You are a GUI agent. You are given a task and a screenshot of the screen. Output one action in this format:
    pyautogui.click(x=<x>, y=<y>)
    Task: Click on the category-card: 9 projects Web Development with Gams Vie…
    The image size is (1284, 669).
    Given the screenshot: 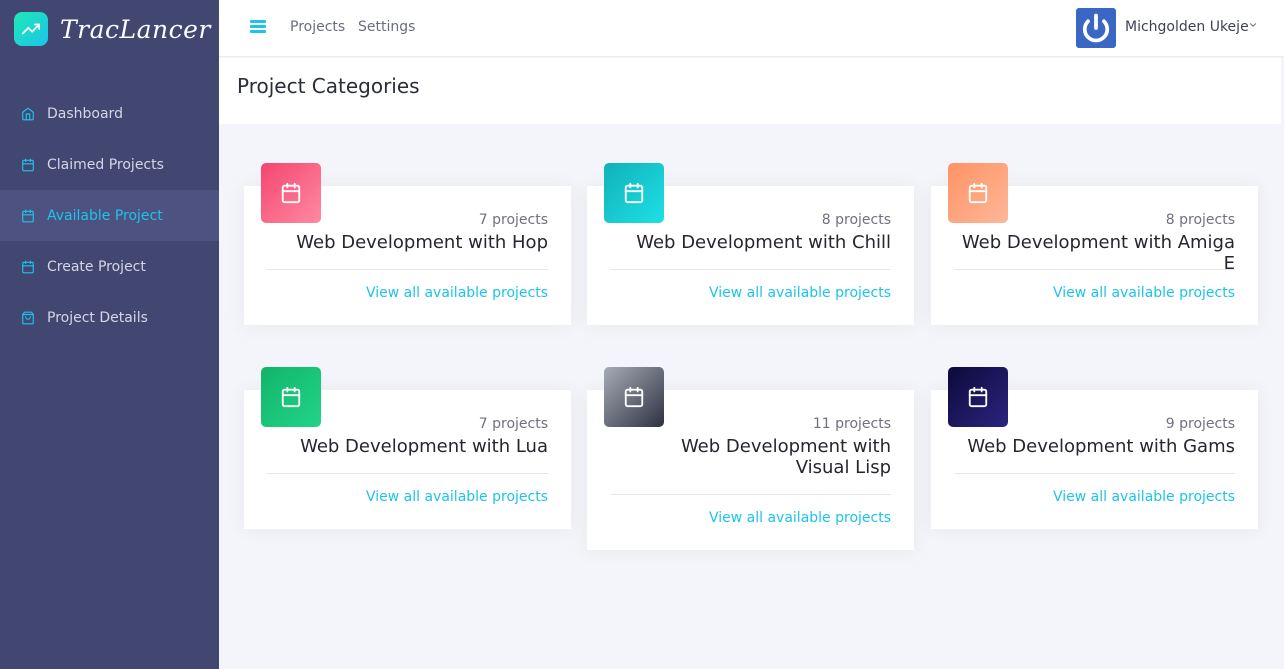 What is the action you would take?
    pyautogui.click(x=1094, y=448)
    